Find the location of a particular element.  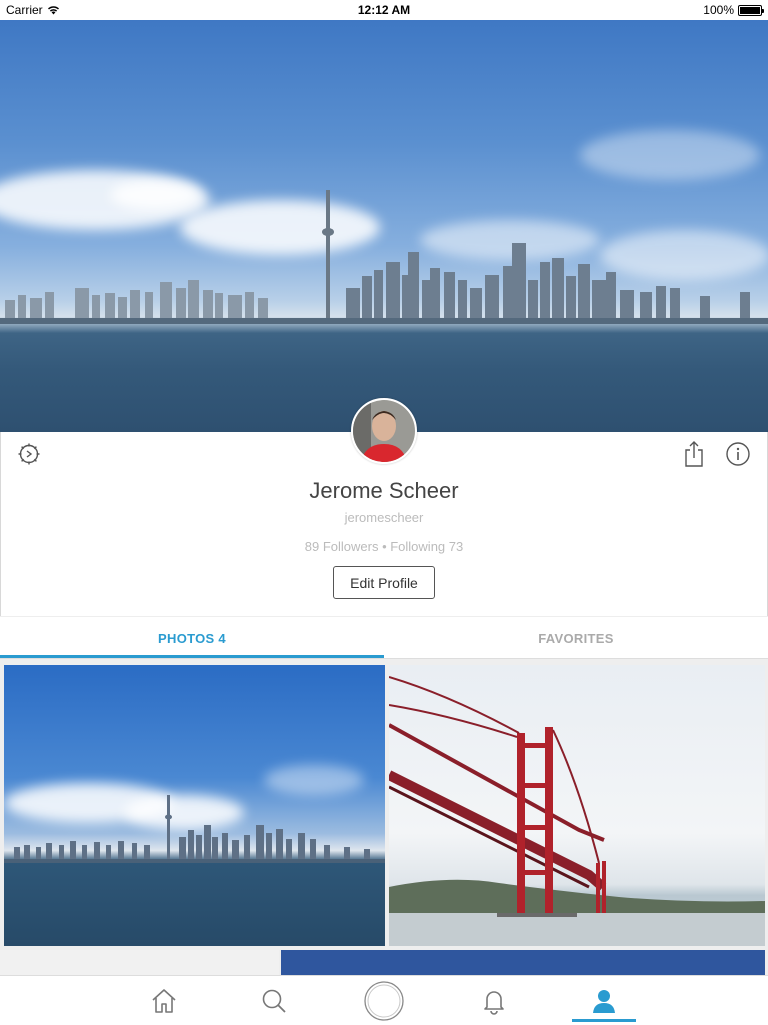

profile-icon is located at coordinates (604, 1001).